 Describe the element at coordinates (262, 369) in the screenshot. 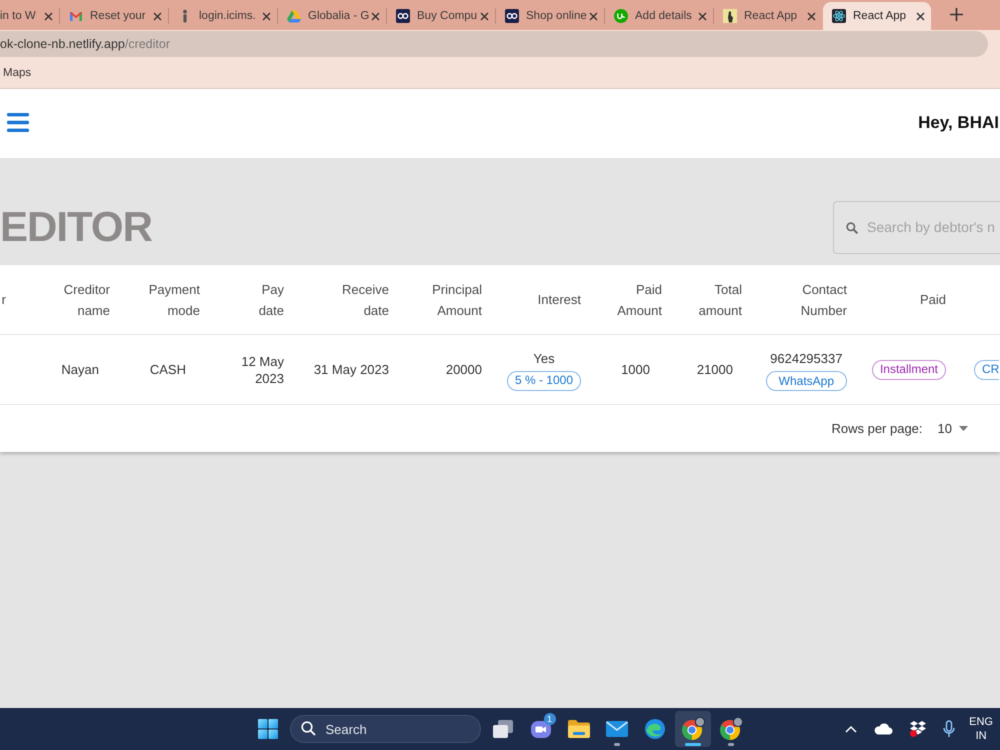

I see `table-cell: 12 May 2023` at that location.